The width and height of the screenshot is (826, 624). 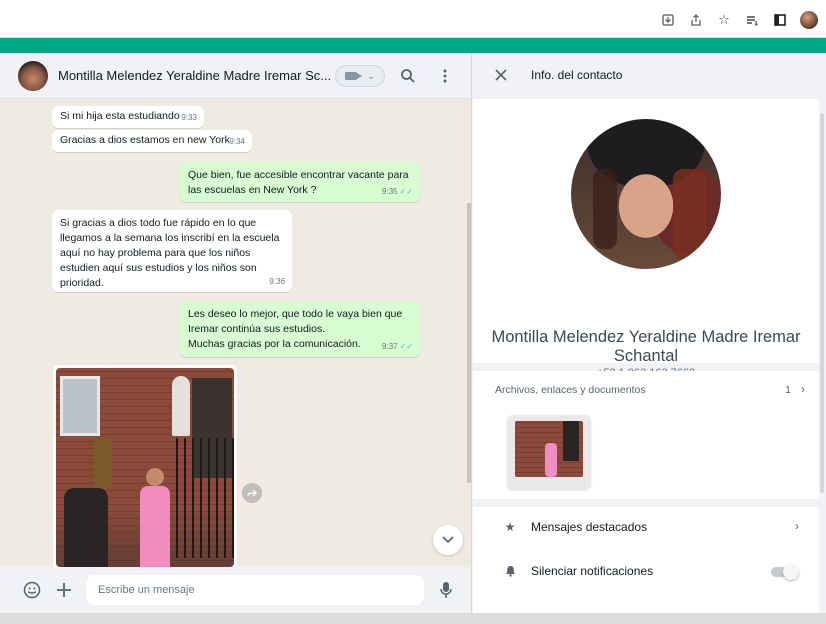 I want to click on bell-icon, so click(x=510, y=571).